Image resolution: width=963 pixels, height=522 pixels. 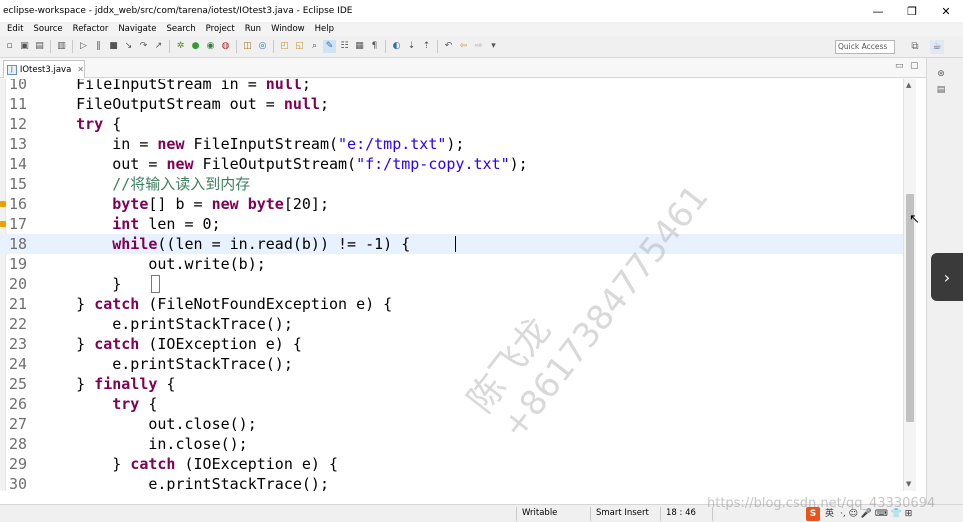 I want to click on scroll-up-icon: ▲, so click(x=908, y=85).